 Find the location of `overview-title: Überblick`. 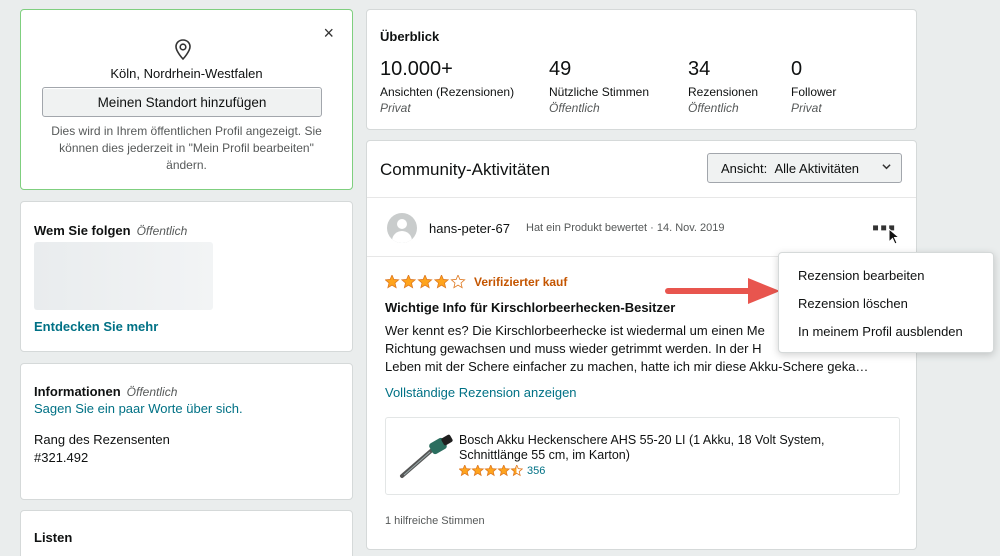

overview-title: Überblick is located at coordinates (410, 36).